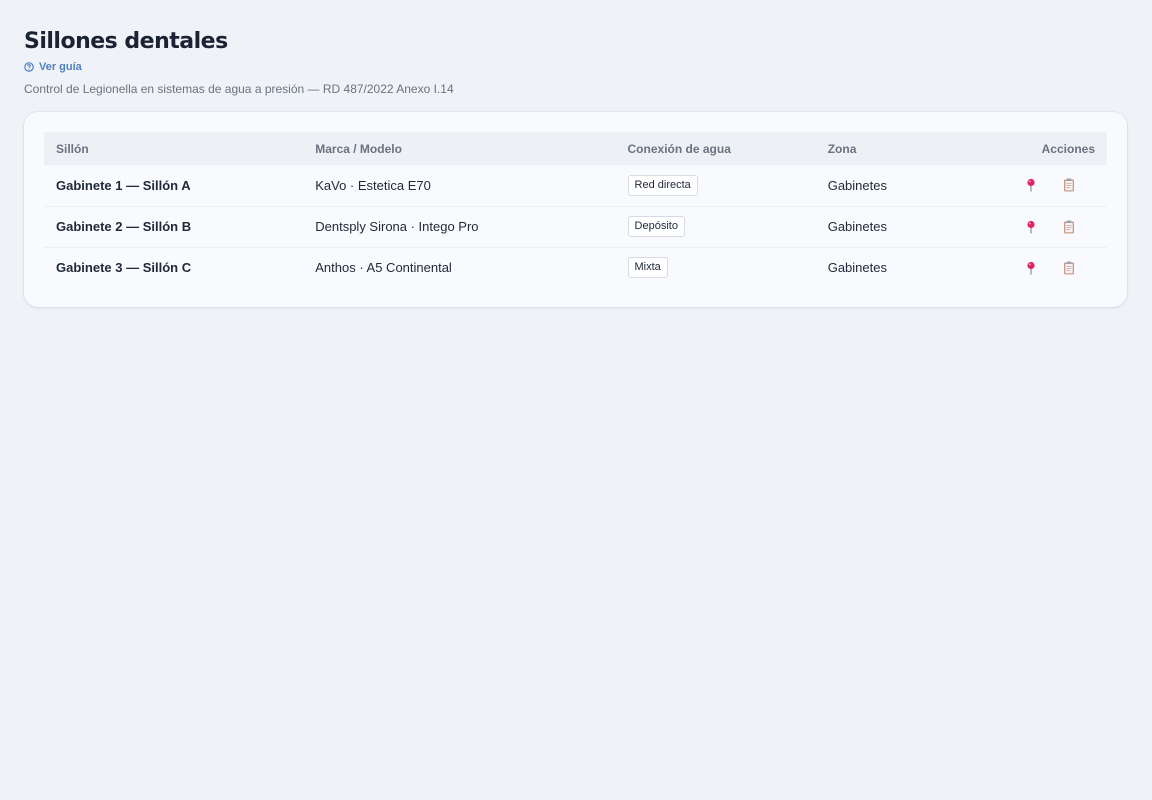  I want to click on chair-name: Gabinete 2 — Sillón B, so click(174, 227).